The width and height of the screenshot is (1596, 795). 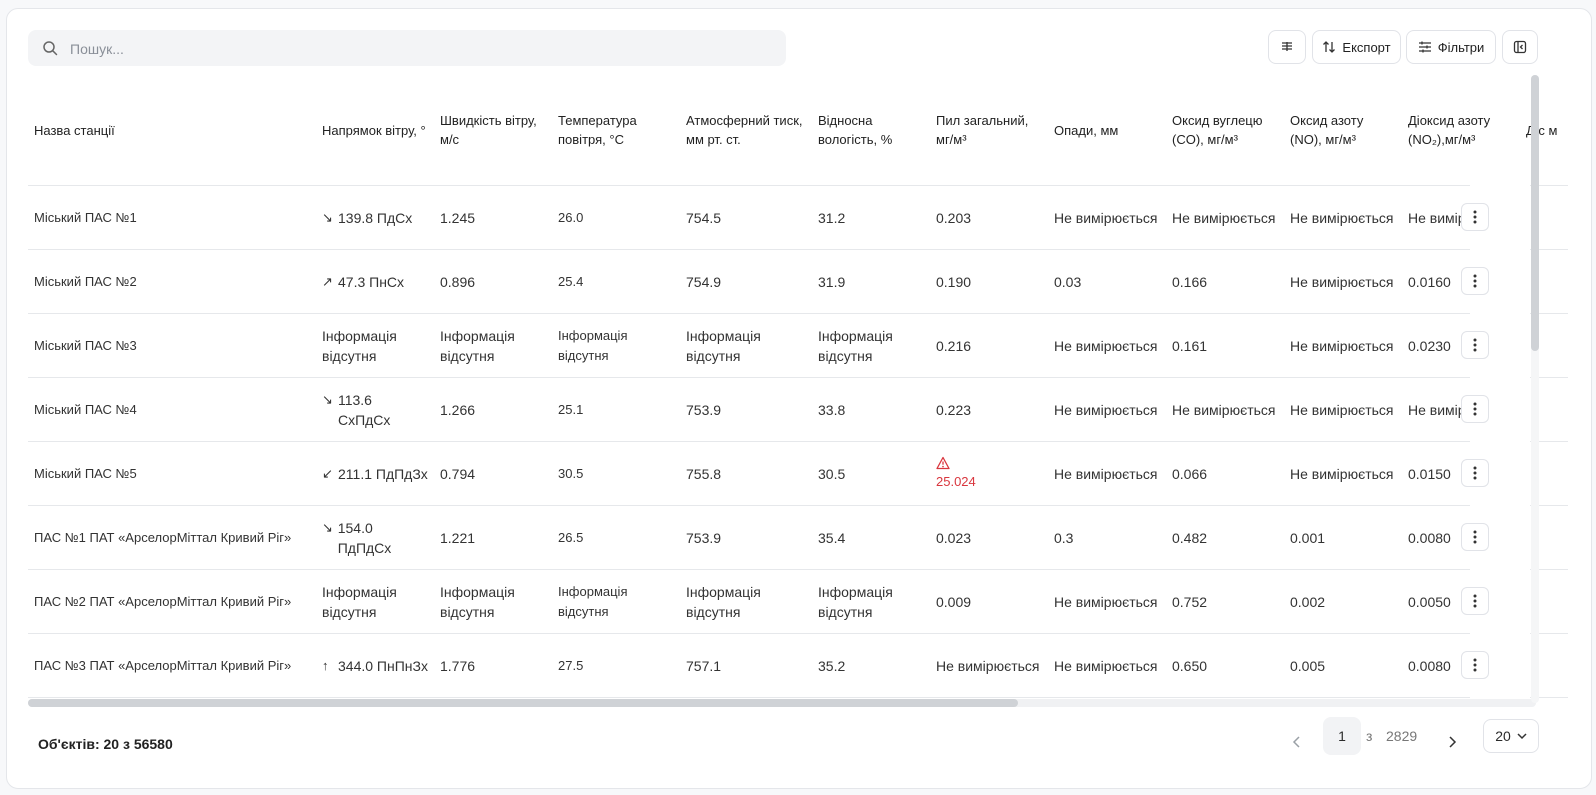 I want to click on filters-button: Фільтри, so click(x=1451, y=47).